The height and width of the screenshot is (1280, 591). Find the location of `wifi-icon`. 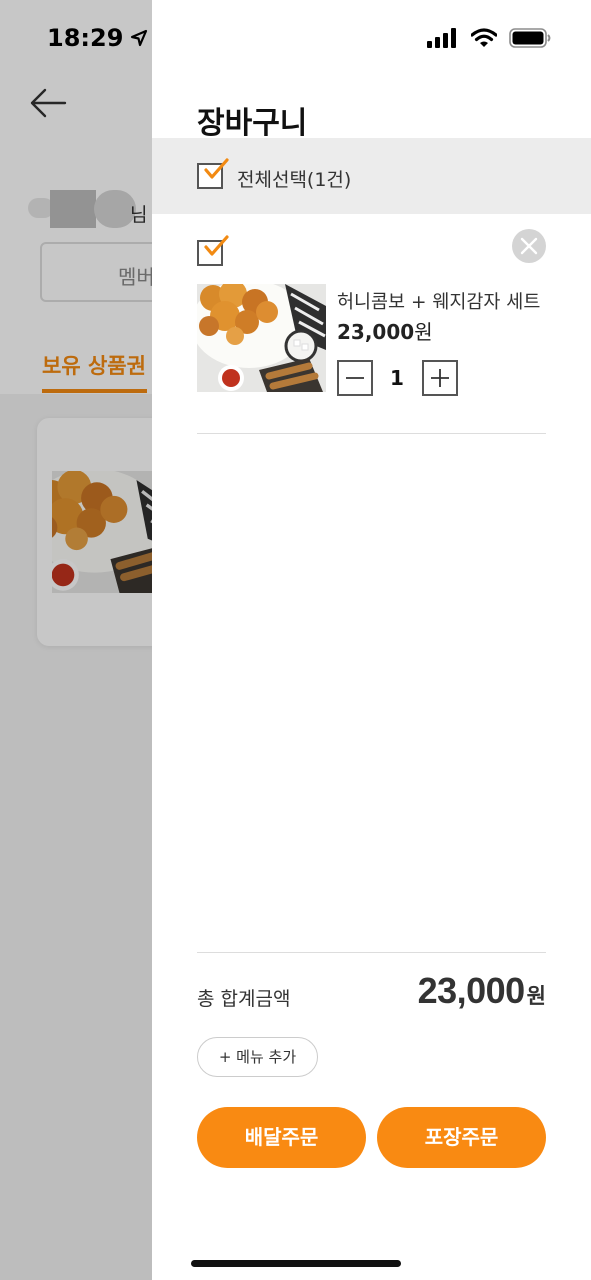

wifi-icon is located at coordinates (484, 37).